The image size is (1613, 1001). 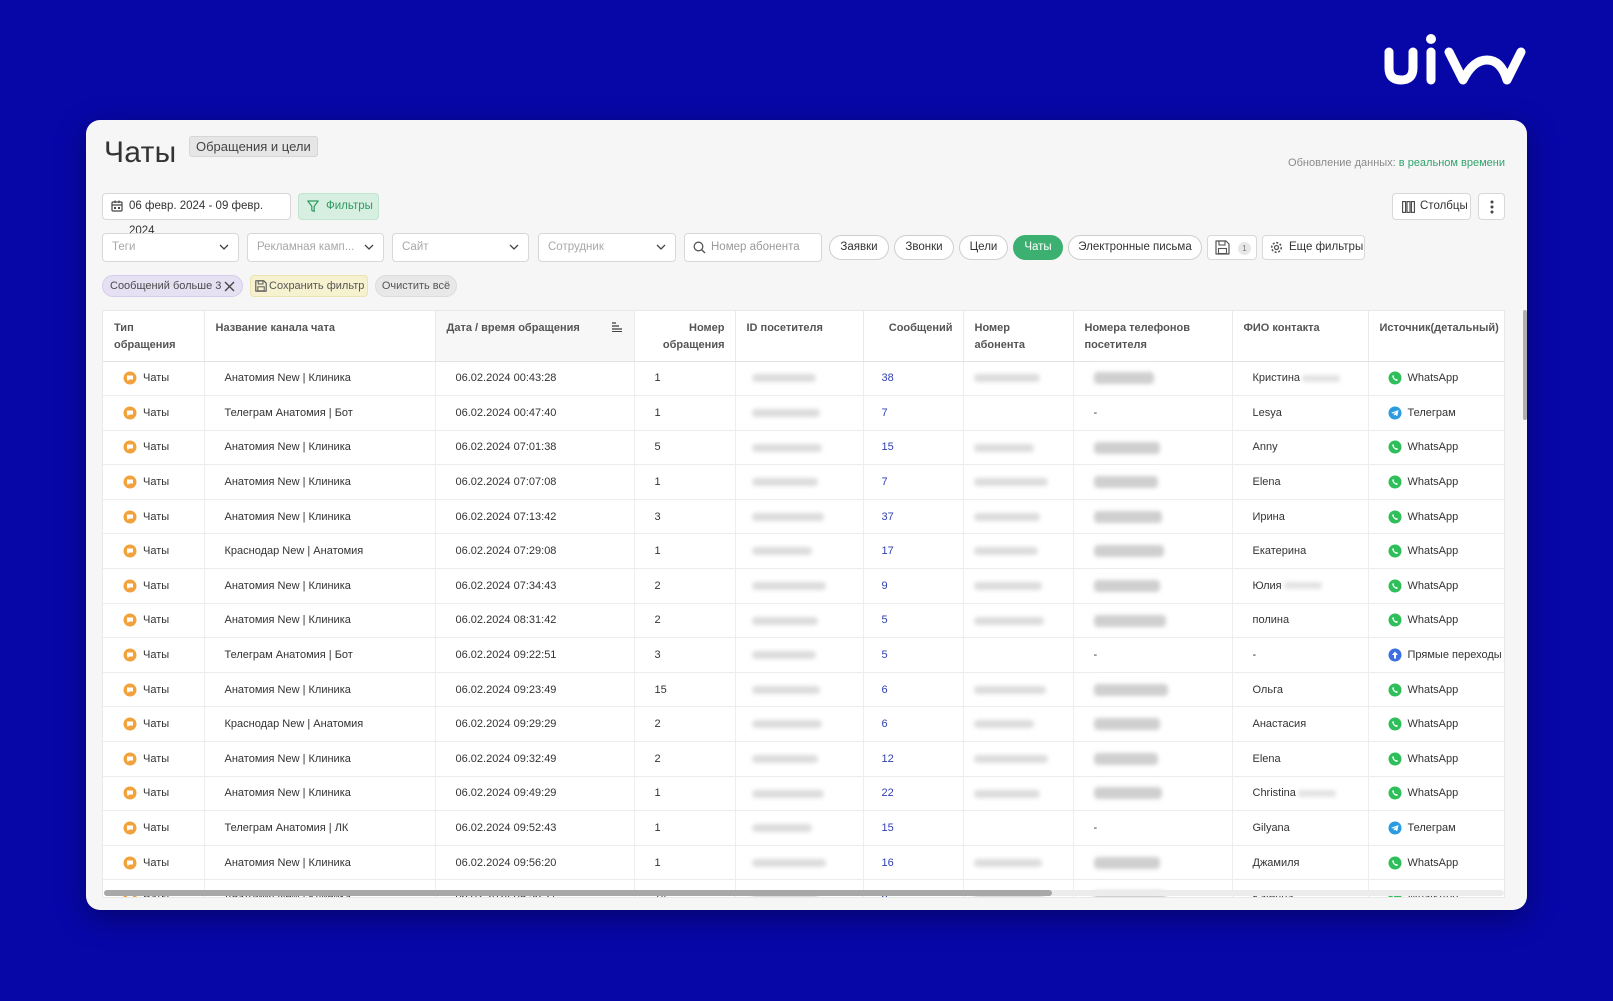 I want to click on cell-contact-name: Ирина, so click(x=1300, y=517).